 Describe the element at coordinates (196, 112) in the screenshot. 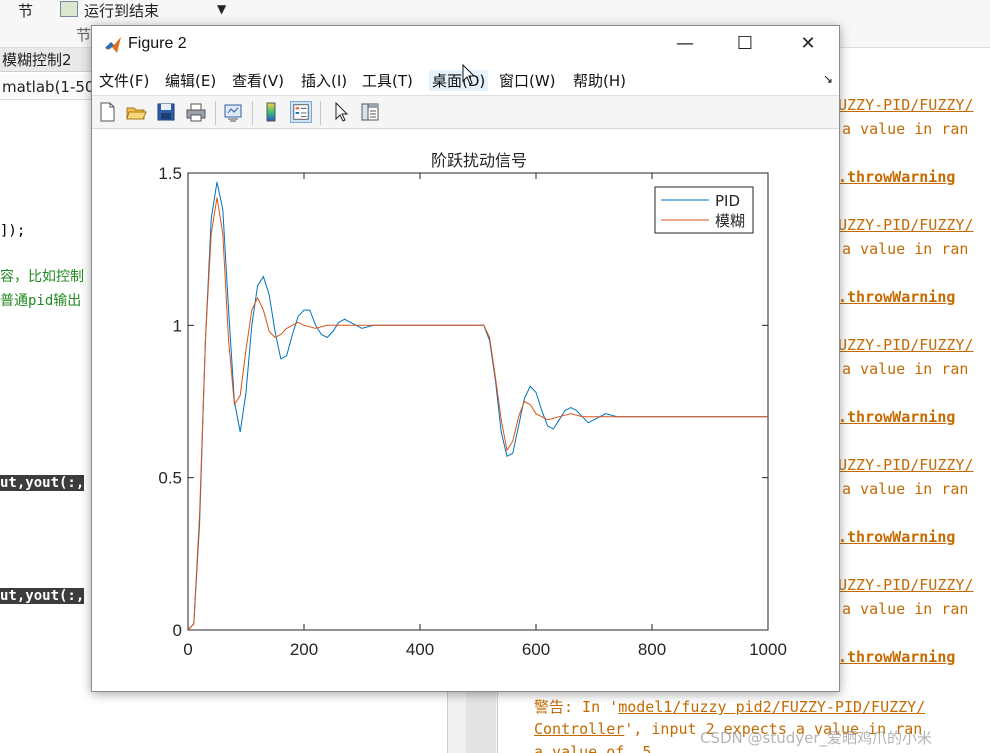

I see `print-icon` at that location.